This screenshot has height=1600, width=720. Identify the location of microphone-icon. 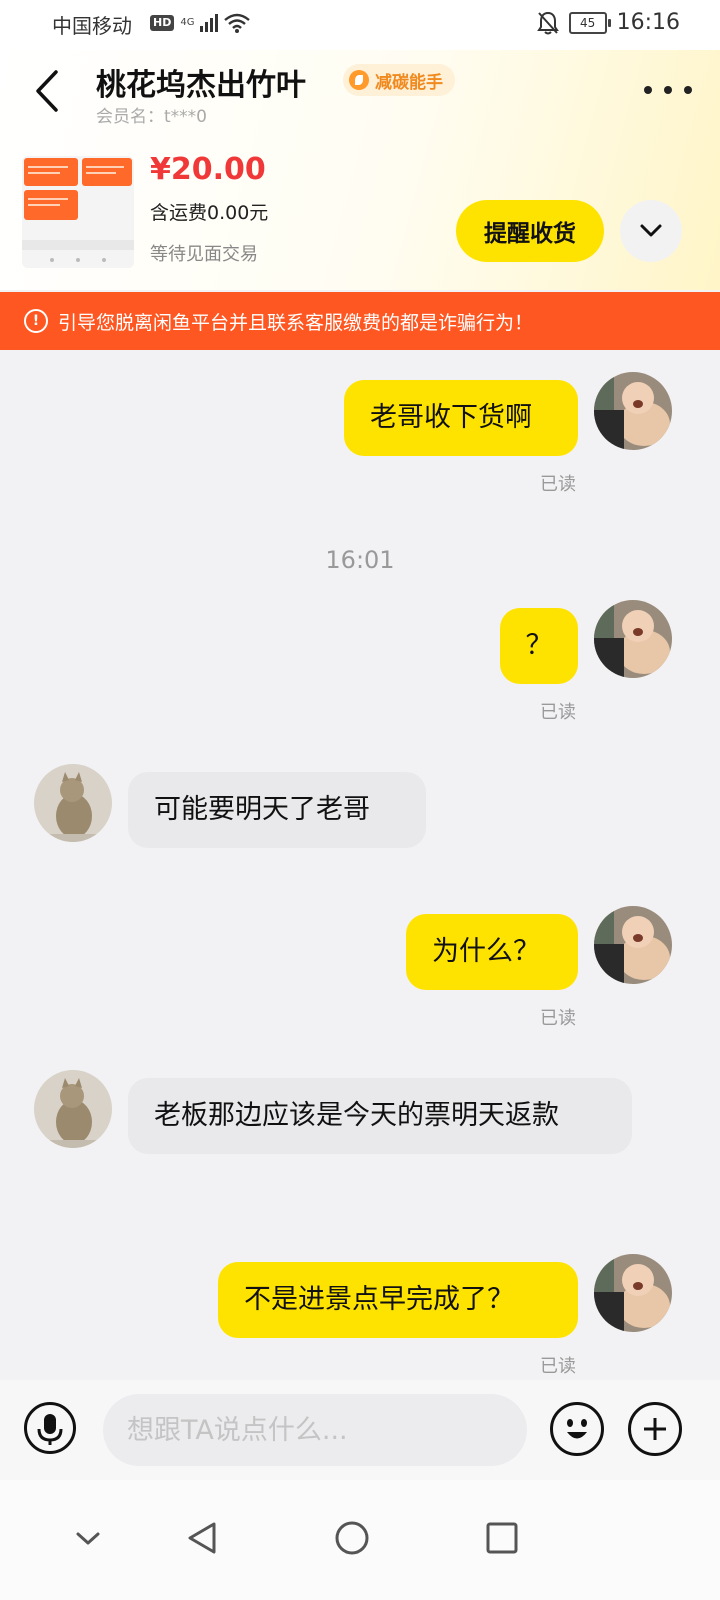
(50, 1429).